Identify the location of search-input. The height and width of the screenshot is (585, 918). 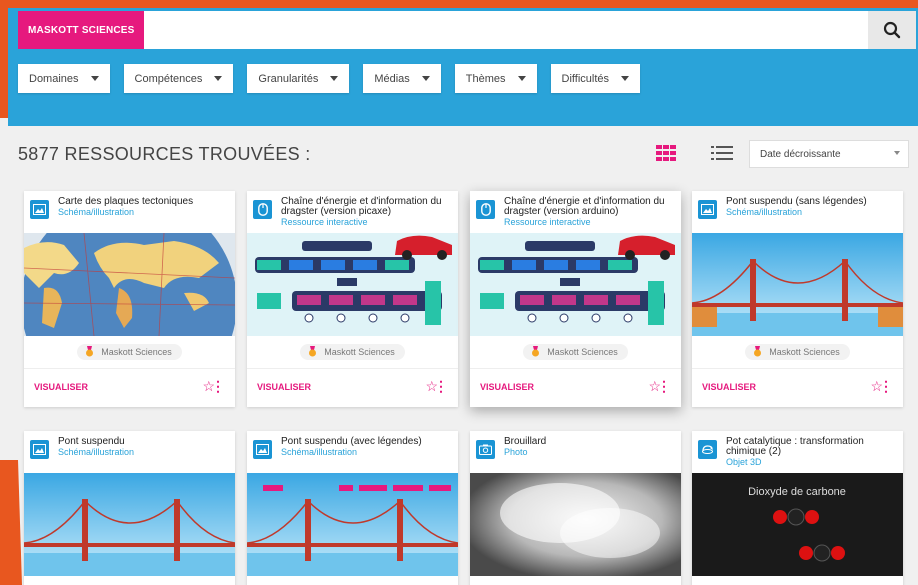
(503, 30).